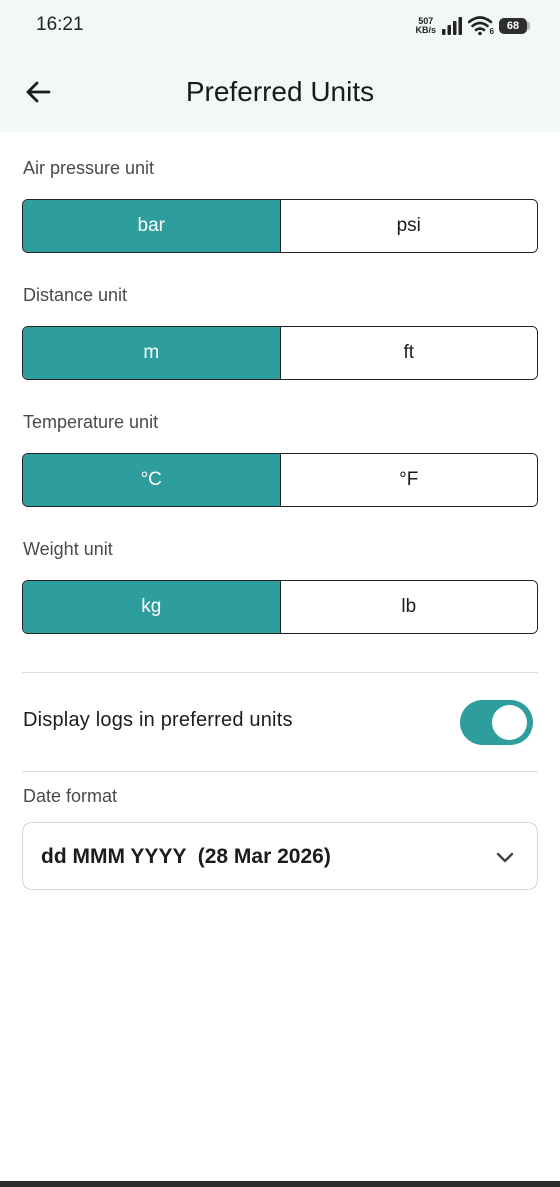  Describe the element at coordinates (60, 24) in the screenshot. I see `status-time: 16:21` at that location.